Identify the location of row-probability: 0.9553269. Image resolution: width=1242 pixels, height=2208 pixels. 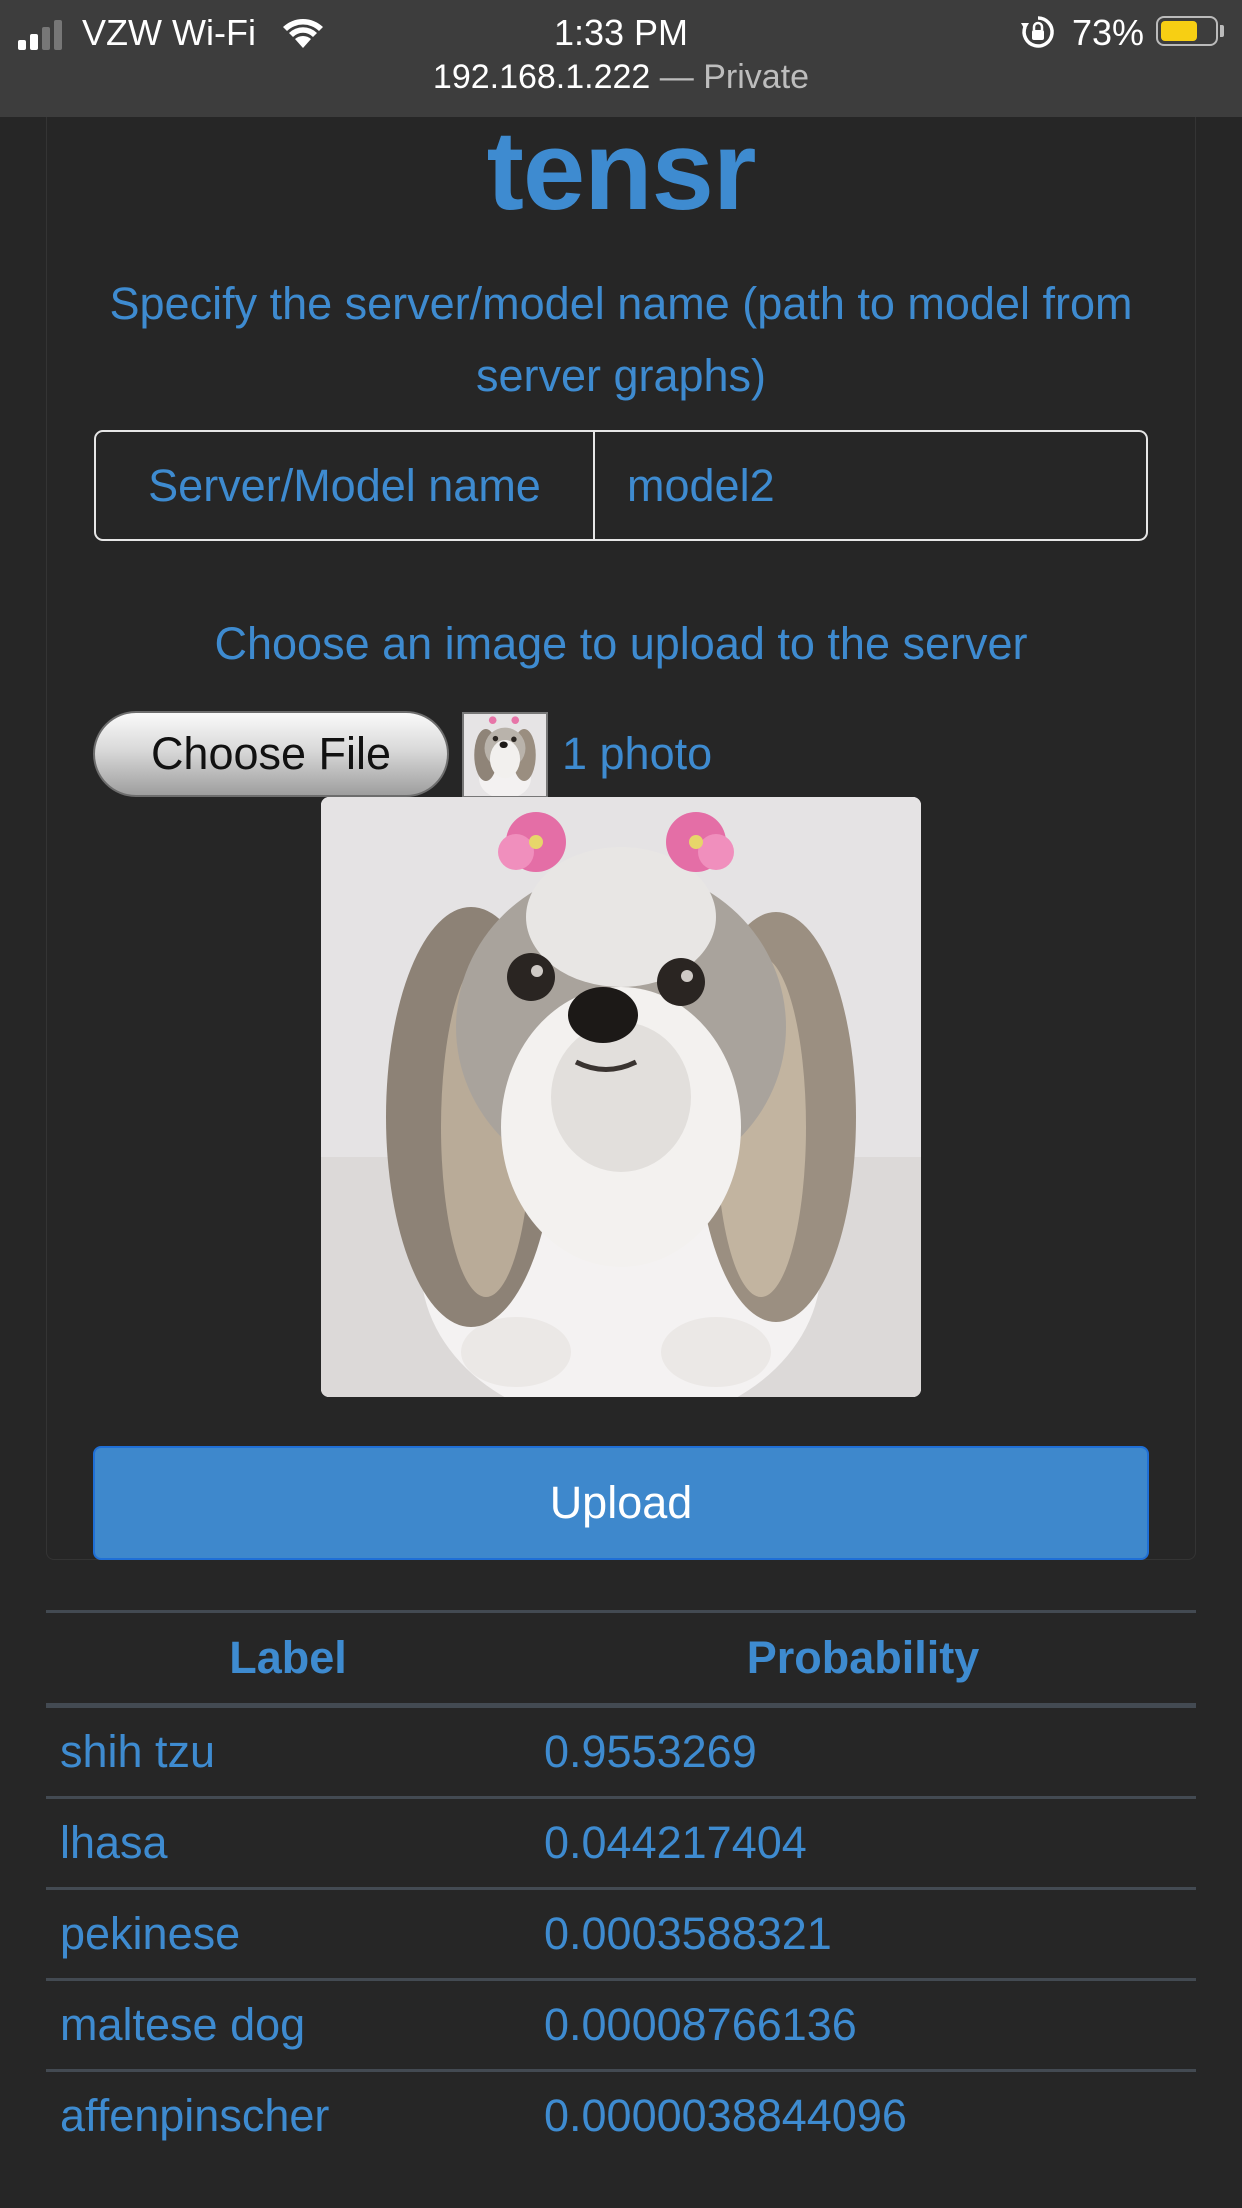
(650, 1751).